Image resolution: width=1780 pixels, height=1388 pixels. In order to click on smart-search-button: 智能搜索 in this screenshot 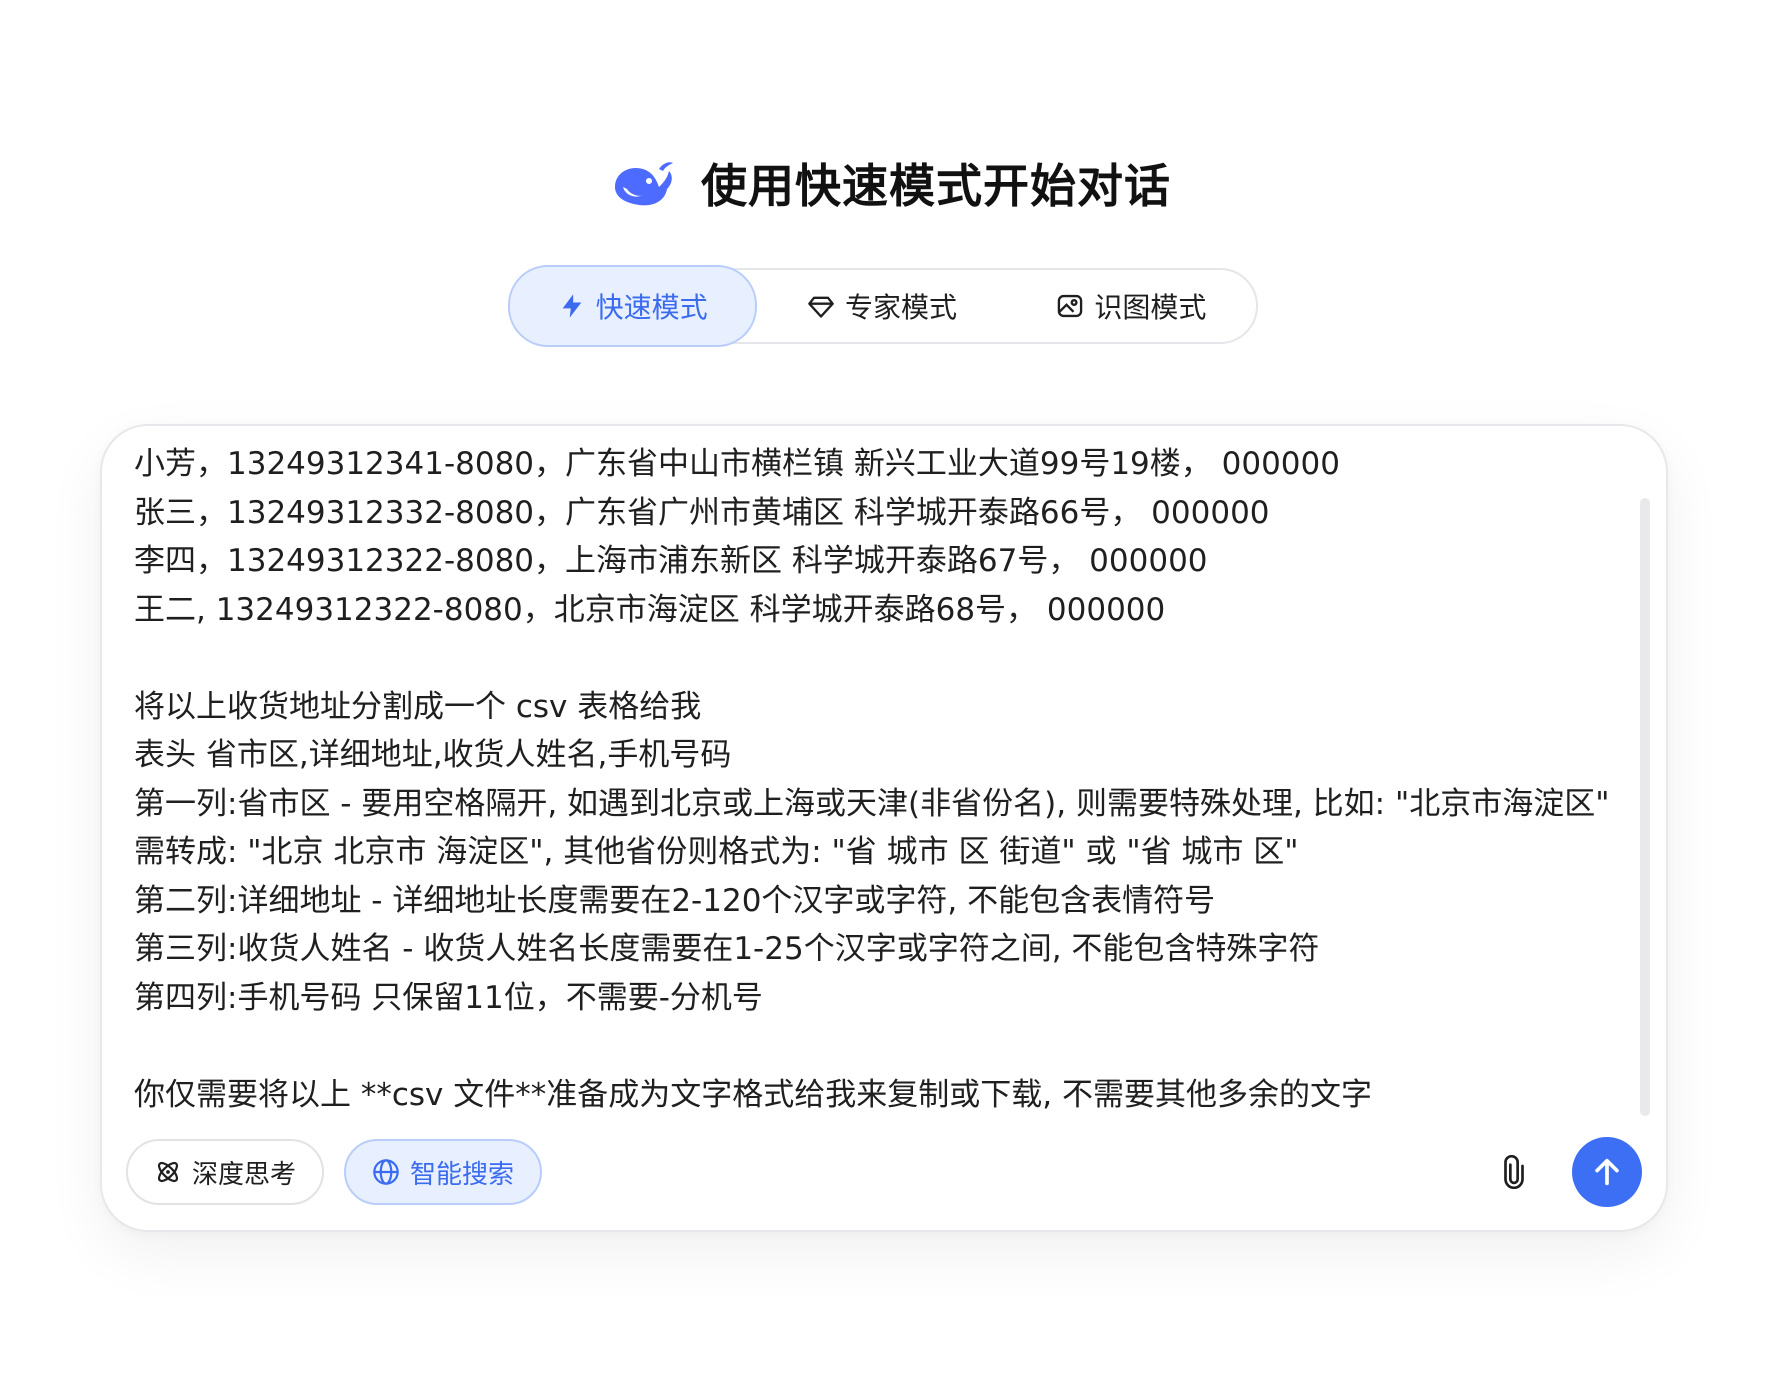, I will do `click(443, 1172)`.